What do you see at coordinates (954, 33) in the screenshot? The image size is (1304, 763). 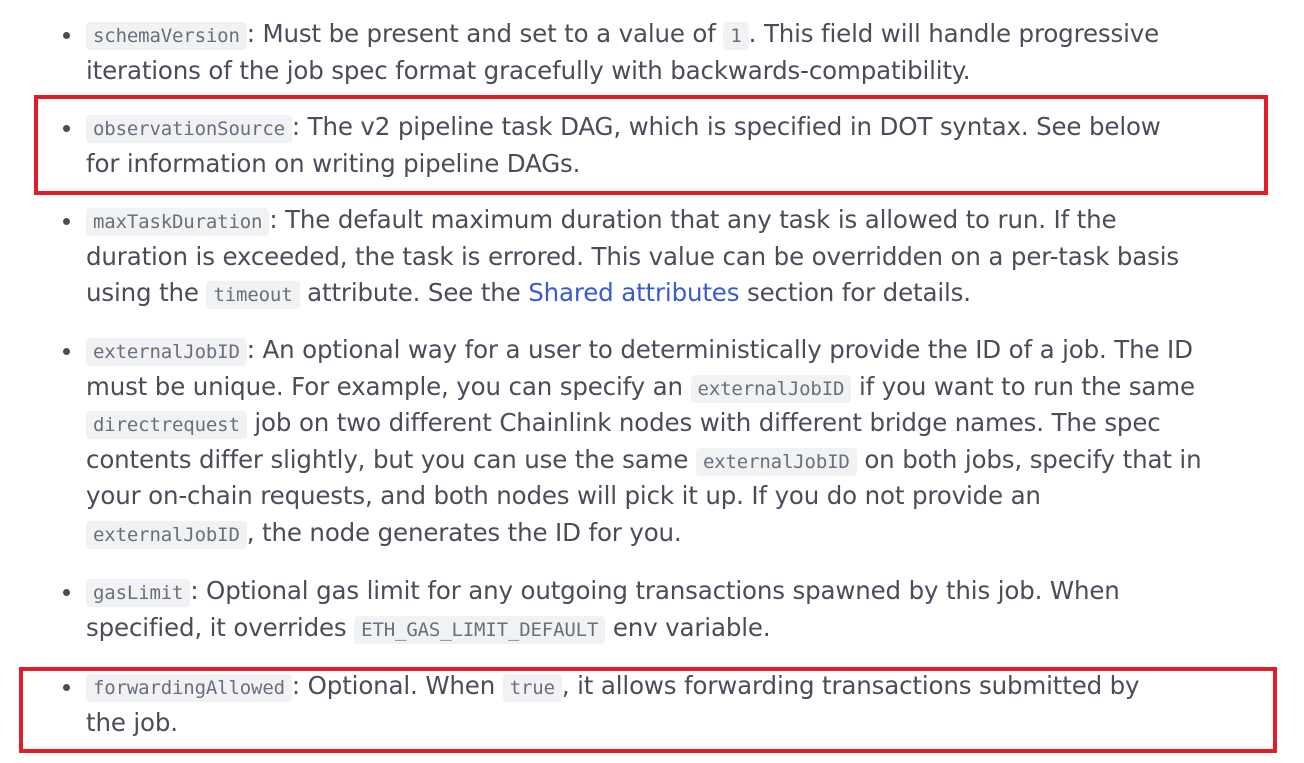 I see `text: . This field will handle progressive` at bounding box center [954, 33].